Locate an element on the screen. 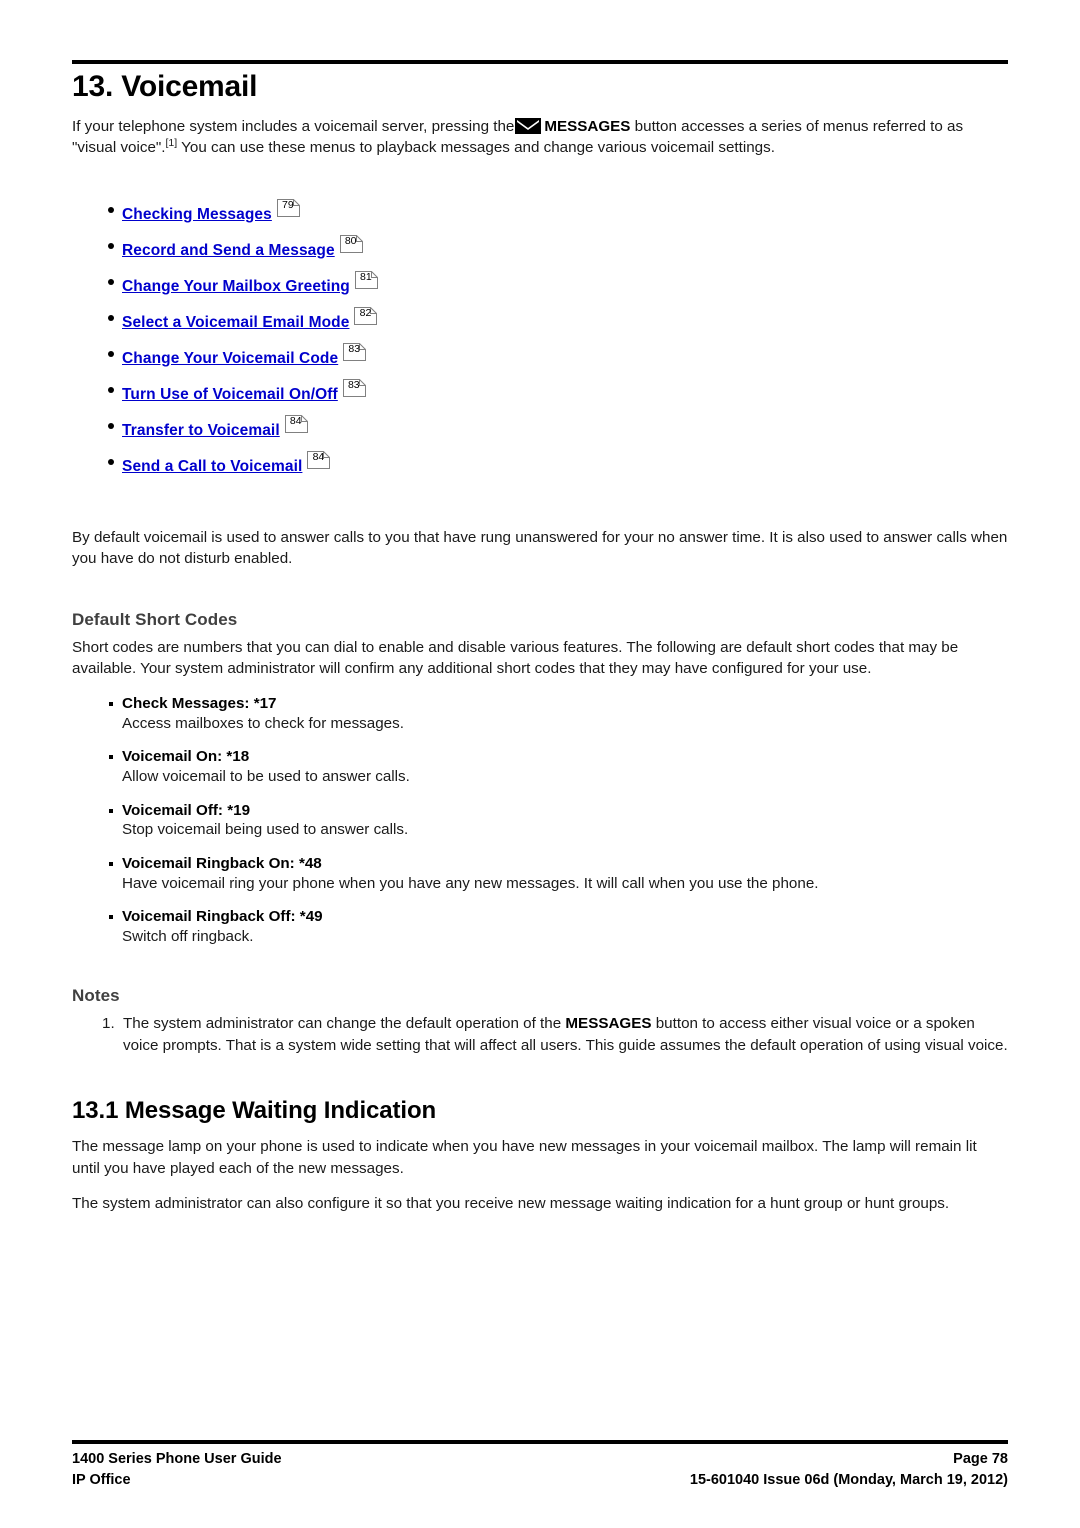 Image resolution: width=1080 pixels, height=1528 pixels. toc-link-select-a-voicemail-email-mode: Select a Voicemail Email Mode is located at coordinates (235, 322).